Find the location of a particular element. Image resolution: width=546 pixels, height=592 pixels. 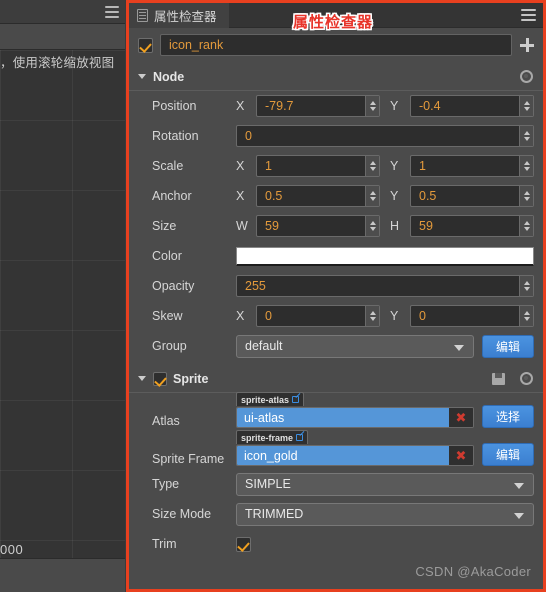

property-label: Anchor is located at coordinates (172, 196).